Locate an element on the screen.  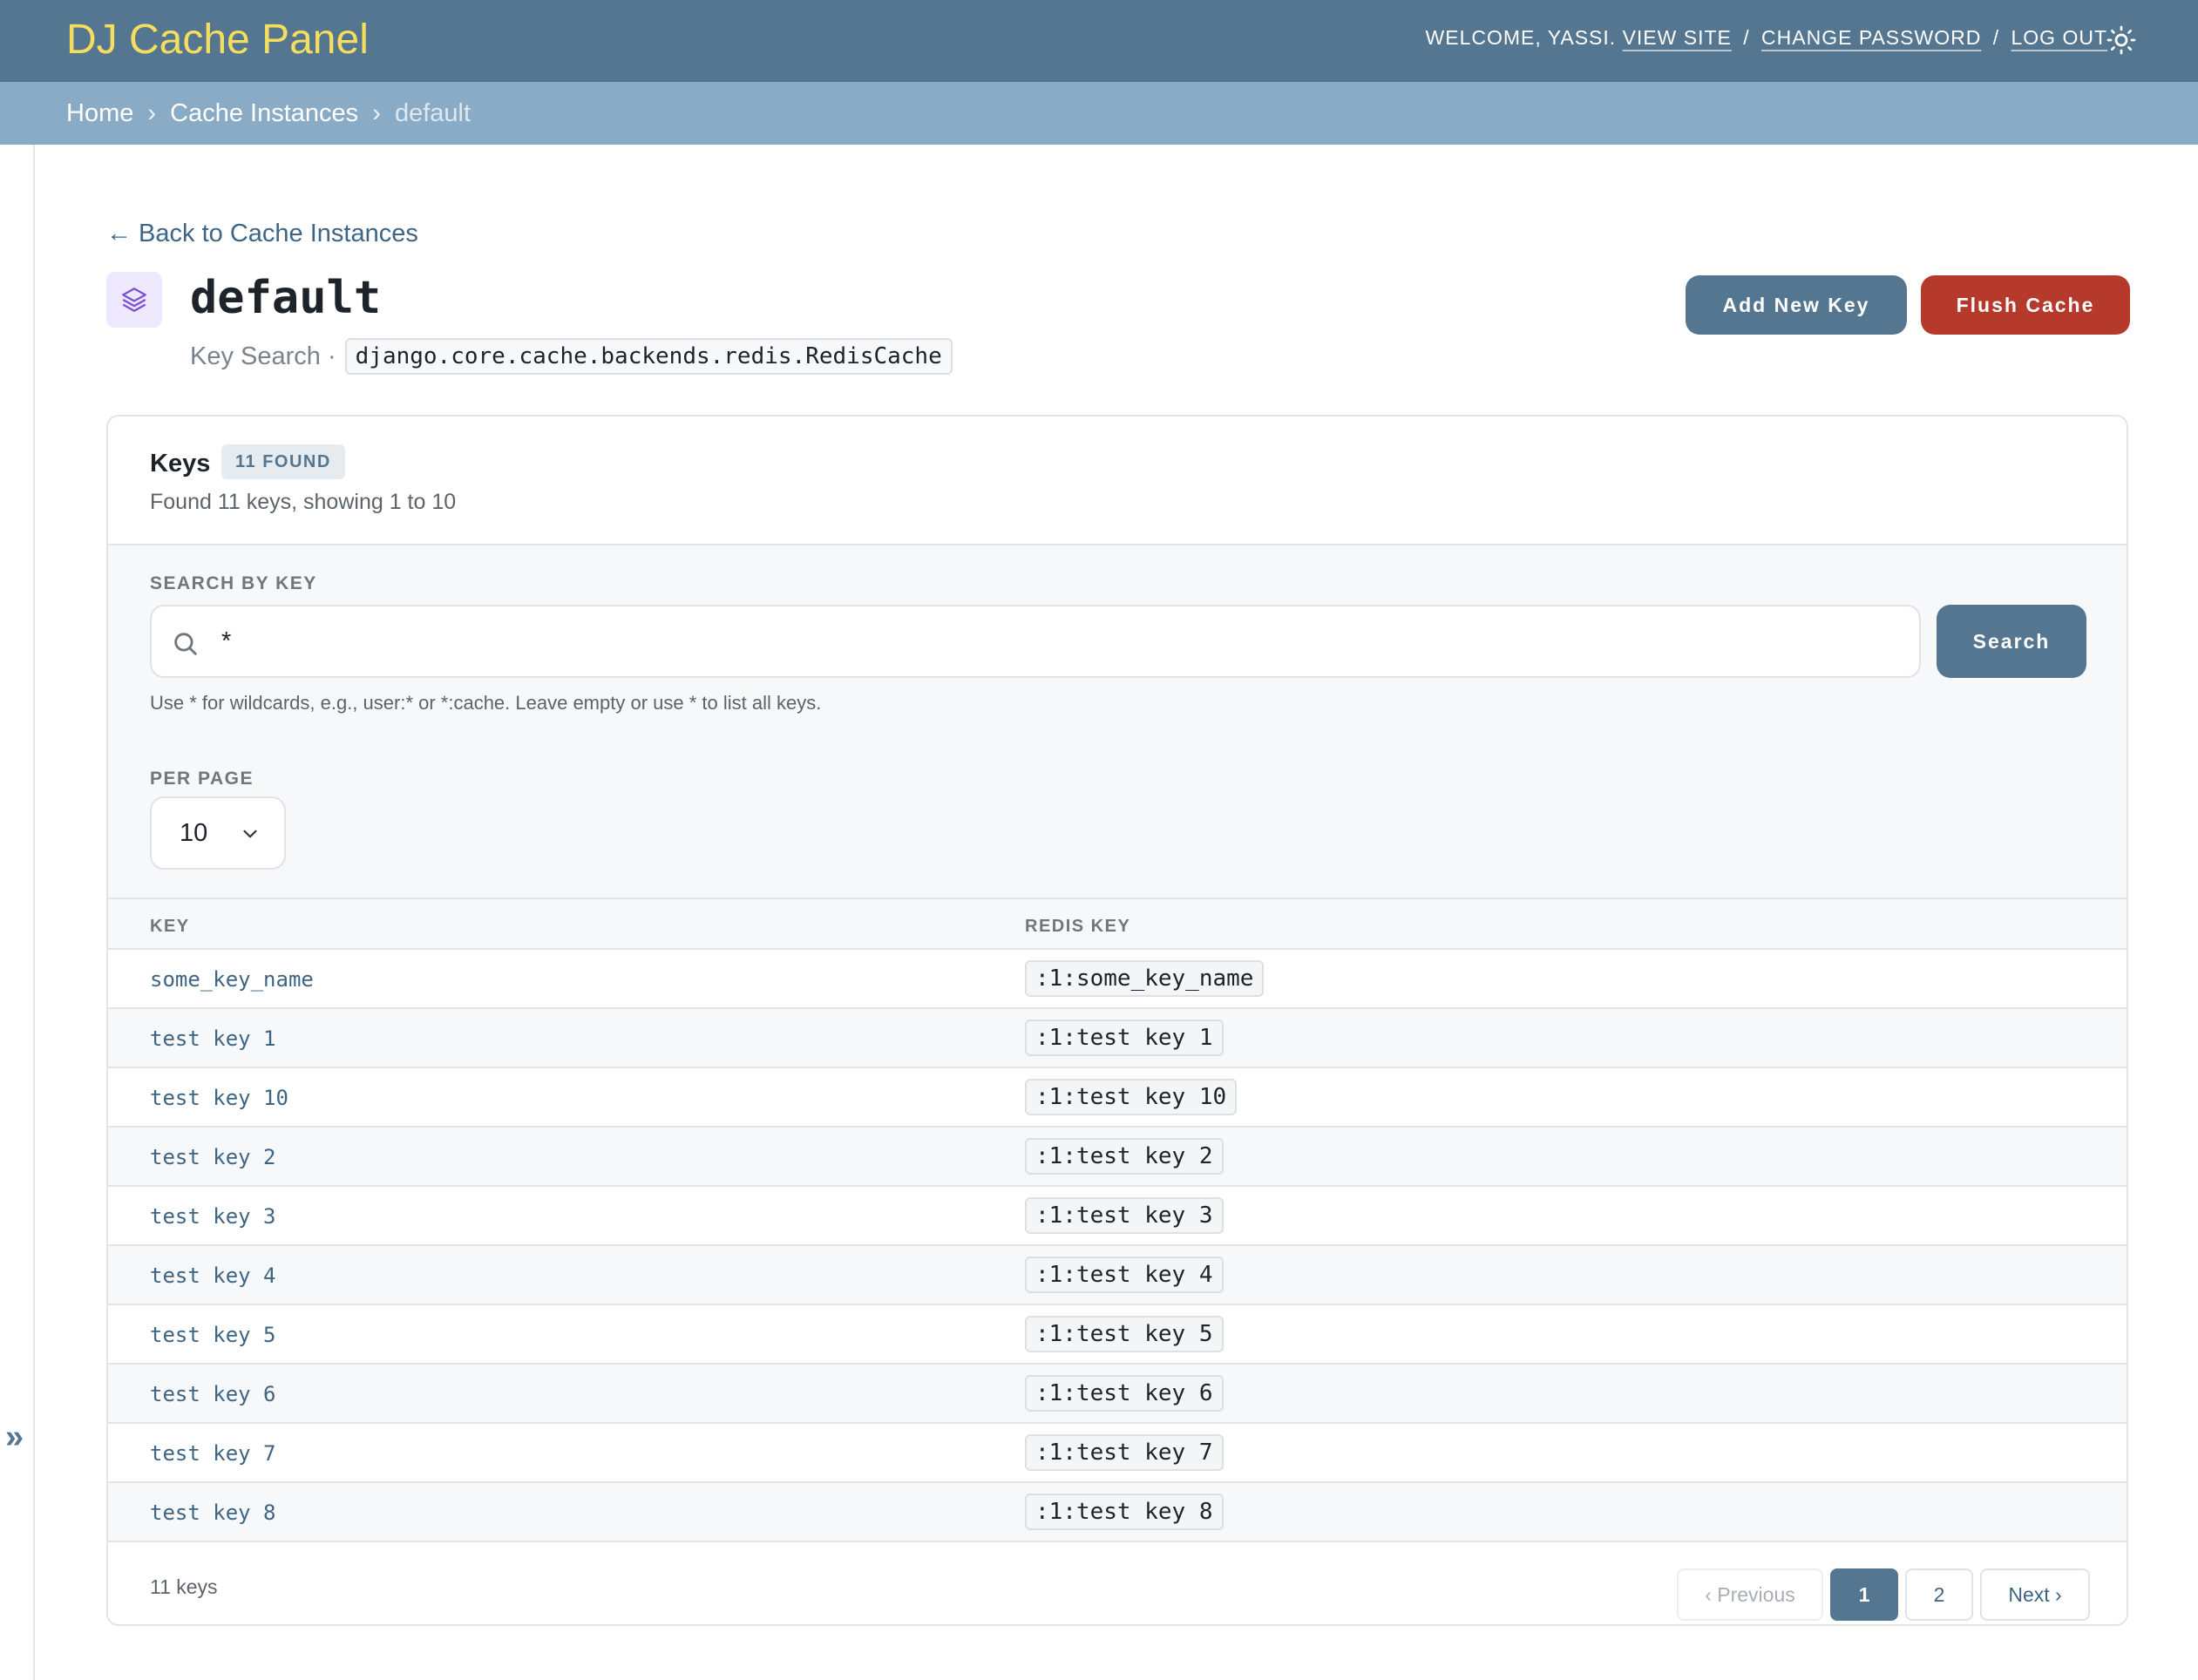
breadcrumb-current: default is located at coordinates (432, 113).